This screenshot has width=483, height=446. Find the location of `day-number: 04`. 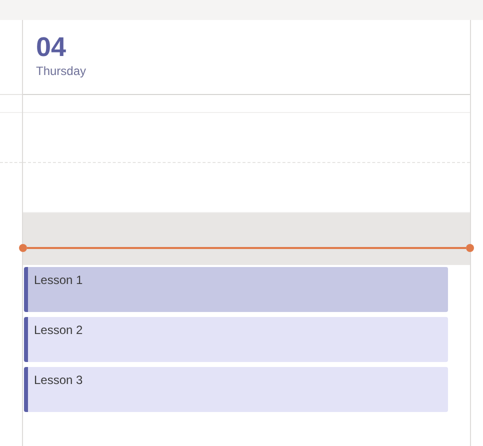

day-number: 04 is located at coordinates (51, 47).